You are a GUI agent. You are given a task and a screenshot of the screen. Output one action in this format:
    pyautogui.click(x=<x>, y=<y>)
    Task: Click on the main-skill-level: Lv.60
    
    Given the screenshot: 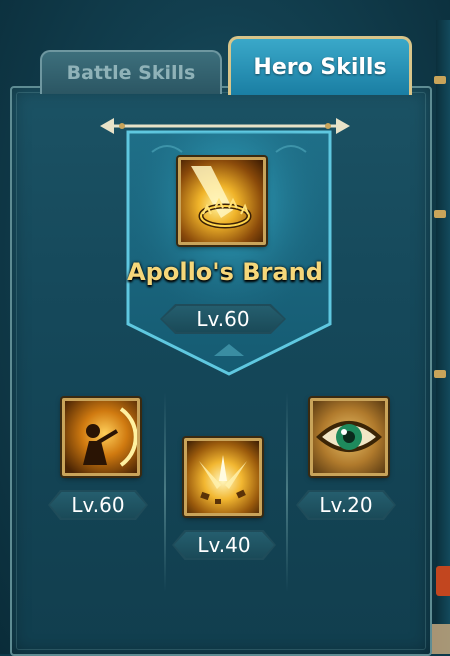 What is the action you would take?
    pyautogui.click(x=223, y=319)
    